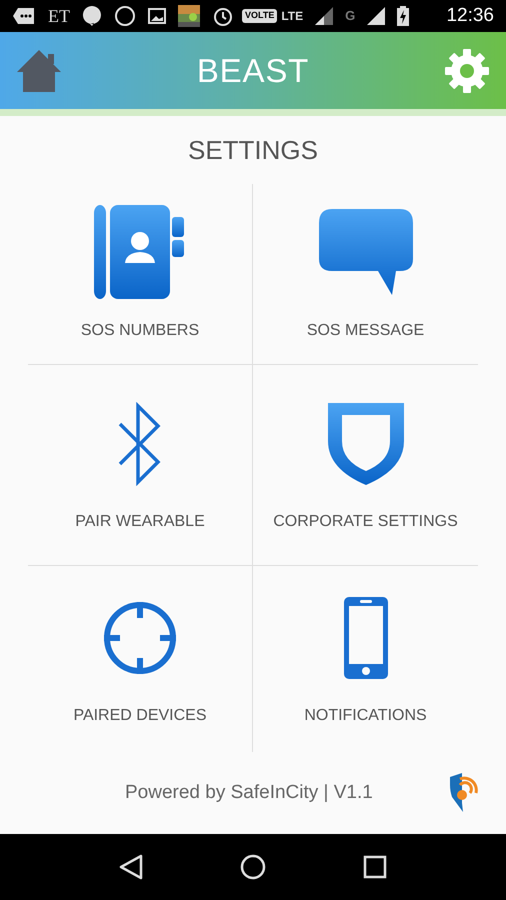 The height and width of the screenshot is (900, 506). What do you see at coordinates (375, 866) in the screenshot?
I see `recents-icon` at bounding box center [375, 866].